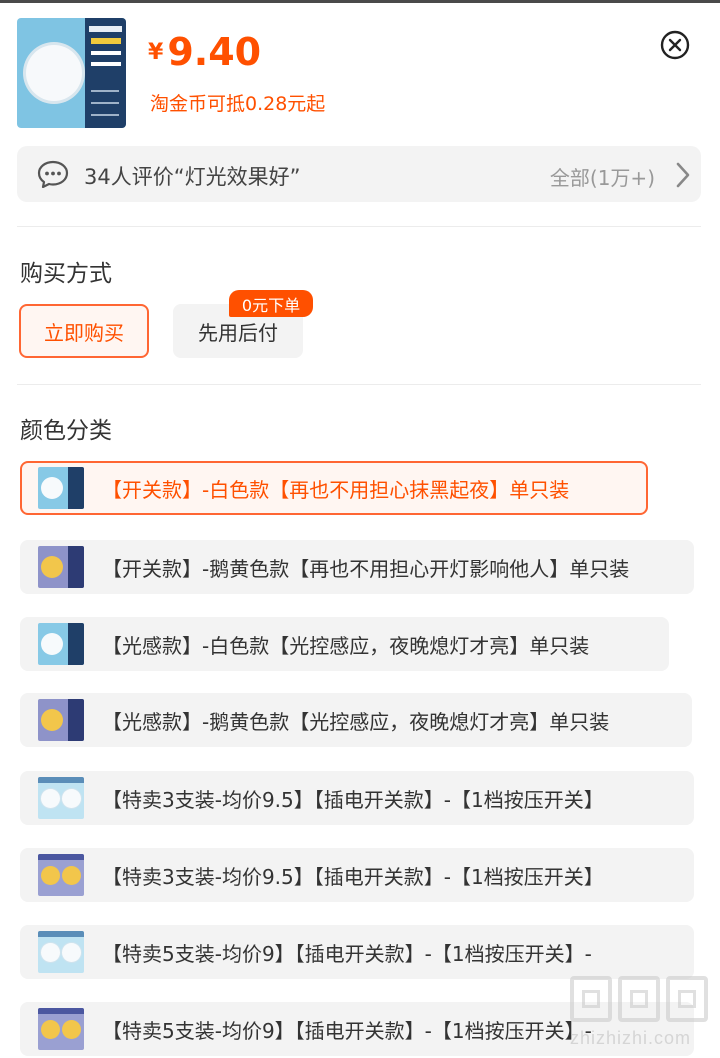 The image size is (720, 1058). I want to click on option-label: 【光感款】-鹅黄色款【光控感应，夜晚熄灯才亮】单只装, so click(356, 722).